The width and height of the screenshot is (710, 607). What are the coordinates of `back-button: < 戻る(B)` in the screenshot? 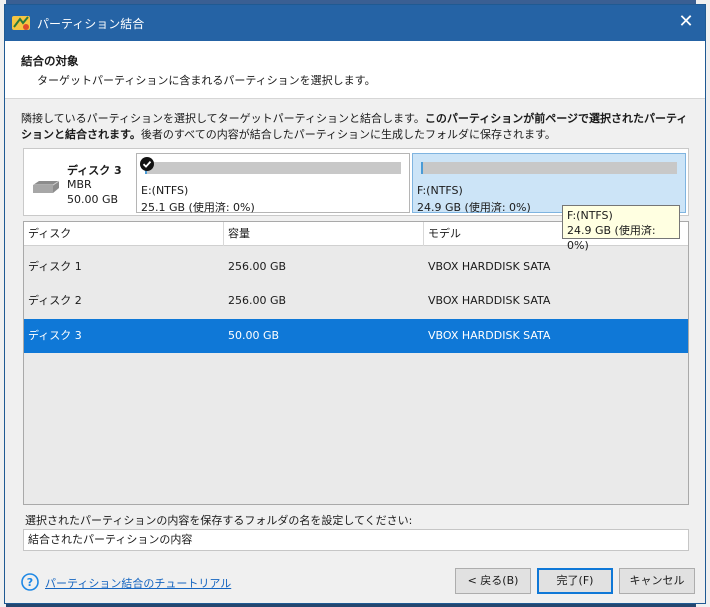 It's located at (493, 581).